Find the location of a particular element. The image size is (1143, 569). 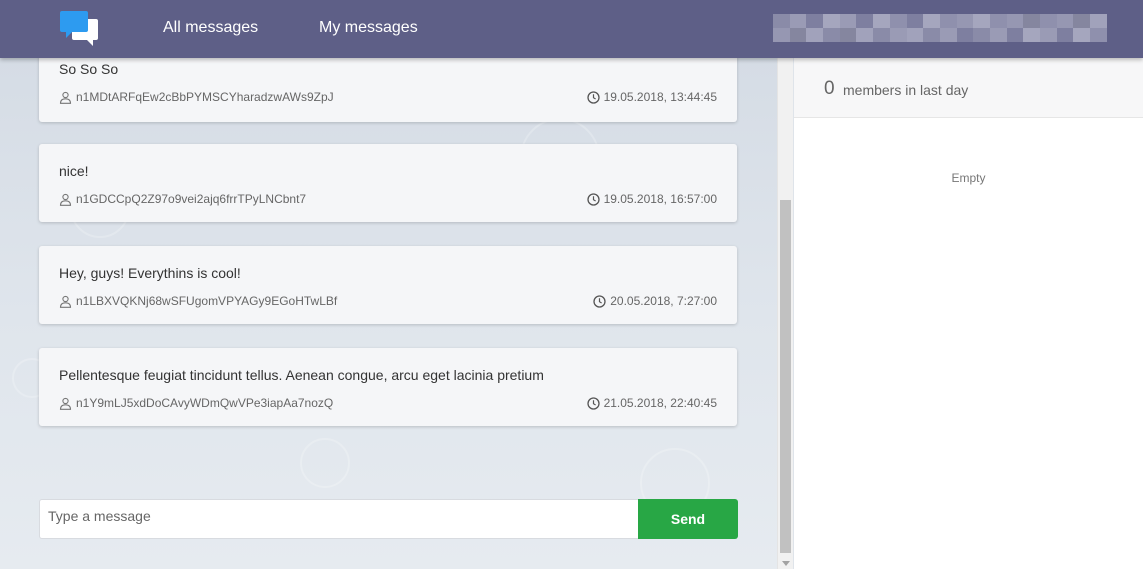

background-doodle is located at coordinates (325, 463).